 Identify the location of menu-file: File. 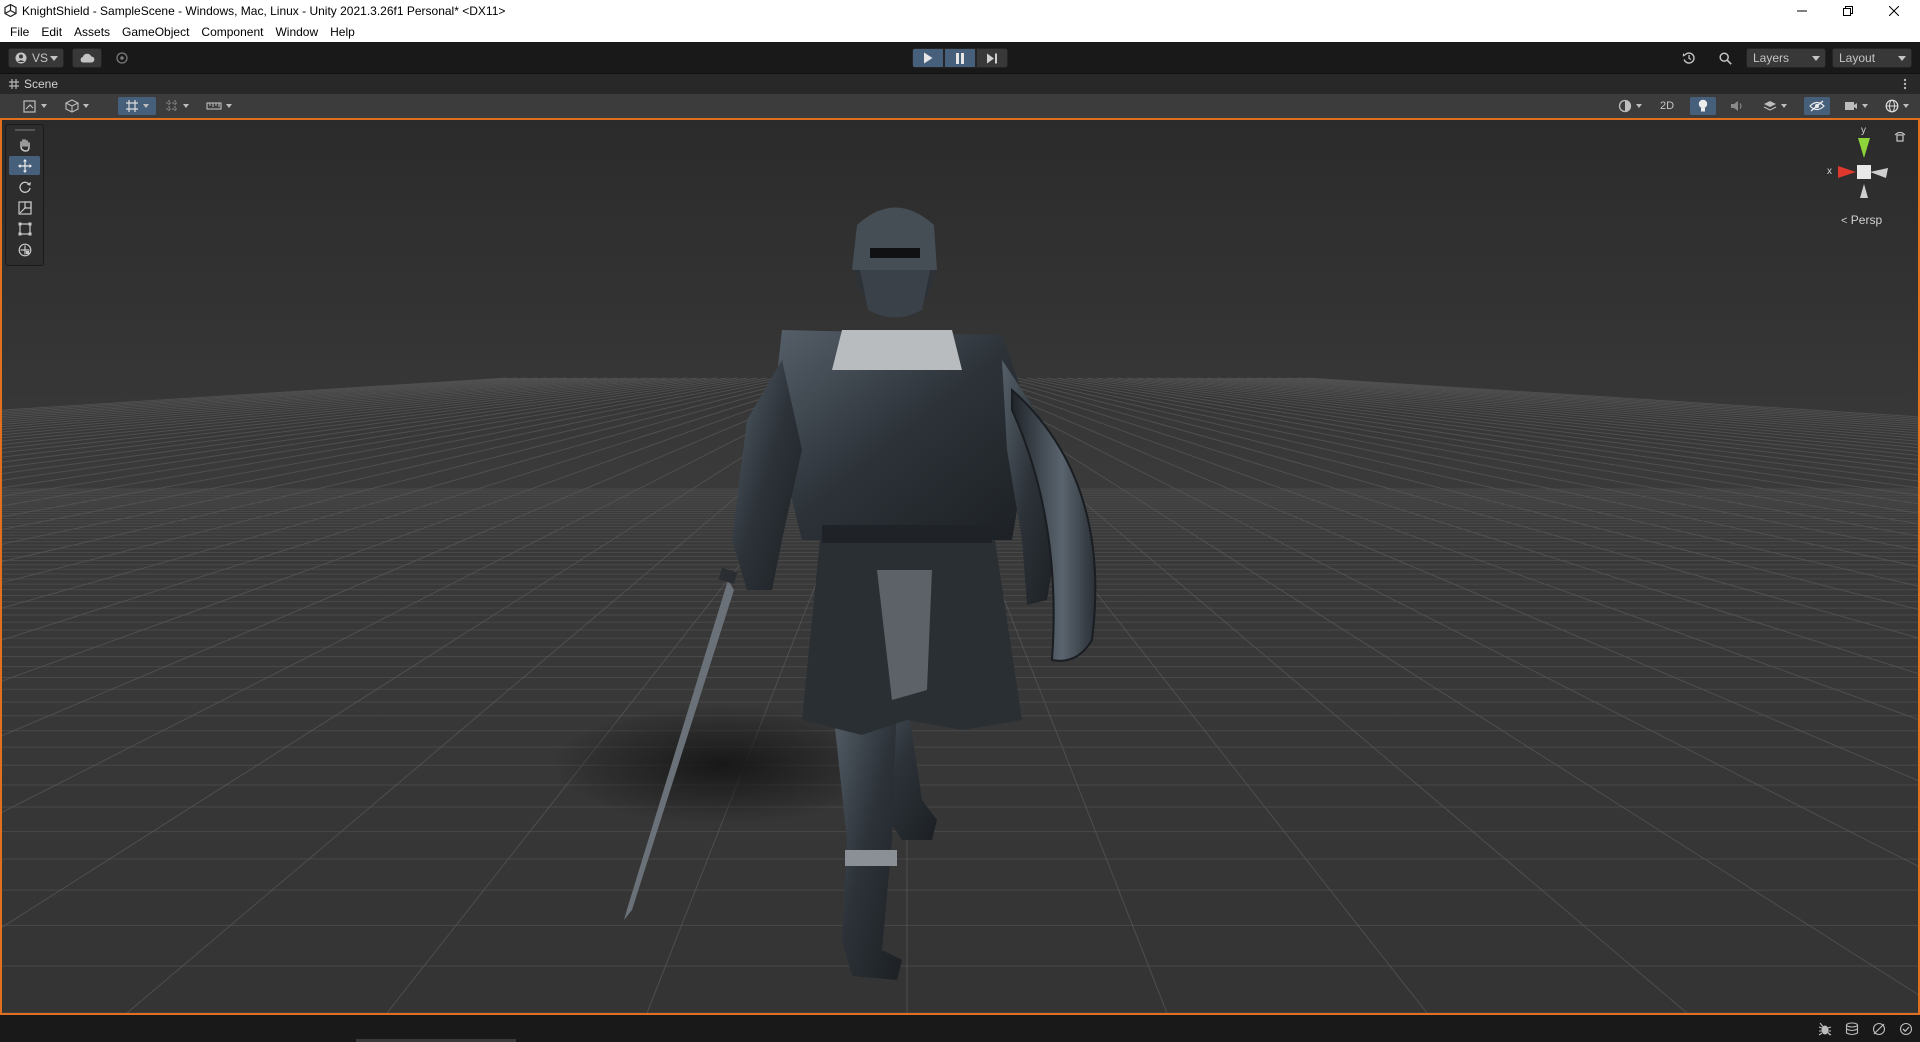
(19, 32).